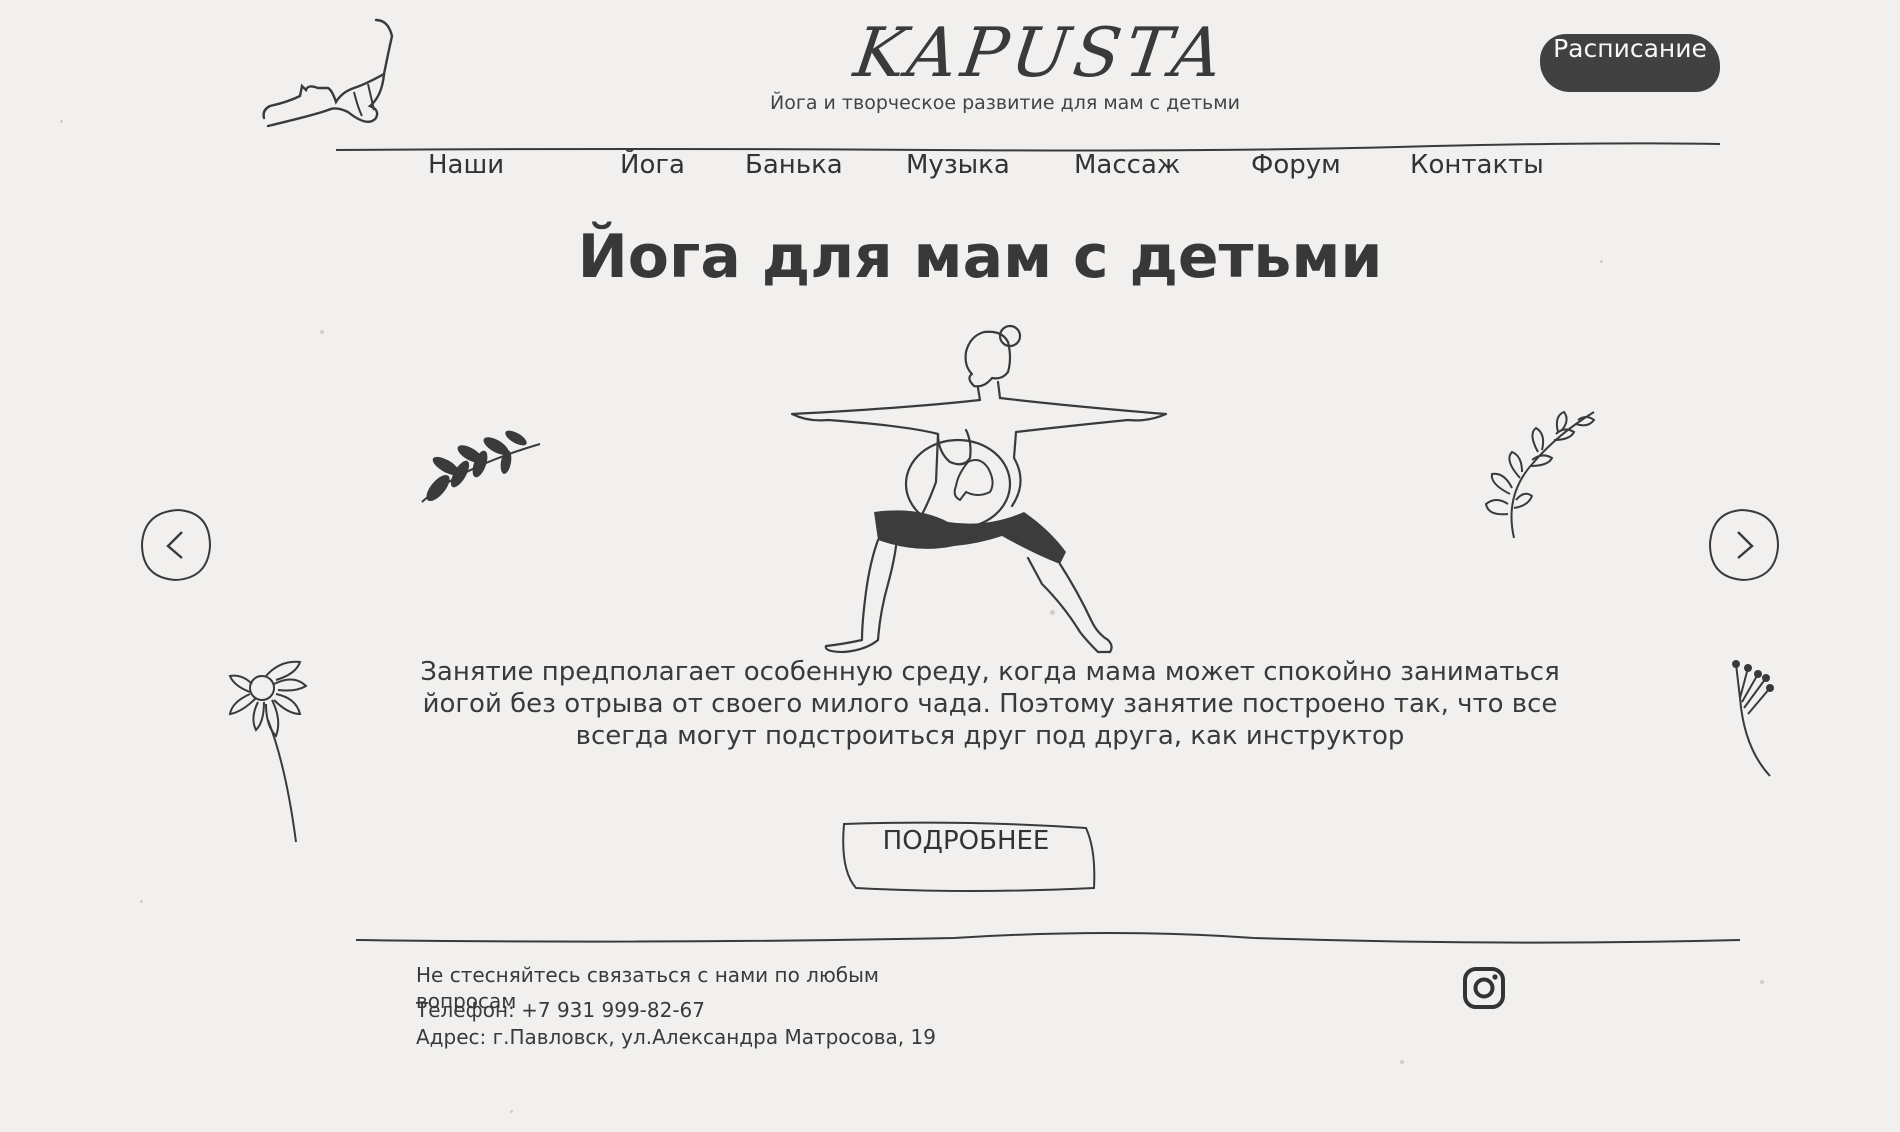 This screenshot has height=1132, width=1900. I want to click on leaf-branch-icon, so click(481, 466).